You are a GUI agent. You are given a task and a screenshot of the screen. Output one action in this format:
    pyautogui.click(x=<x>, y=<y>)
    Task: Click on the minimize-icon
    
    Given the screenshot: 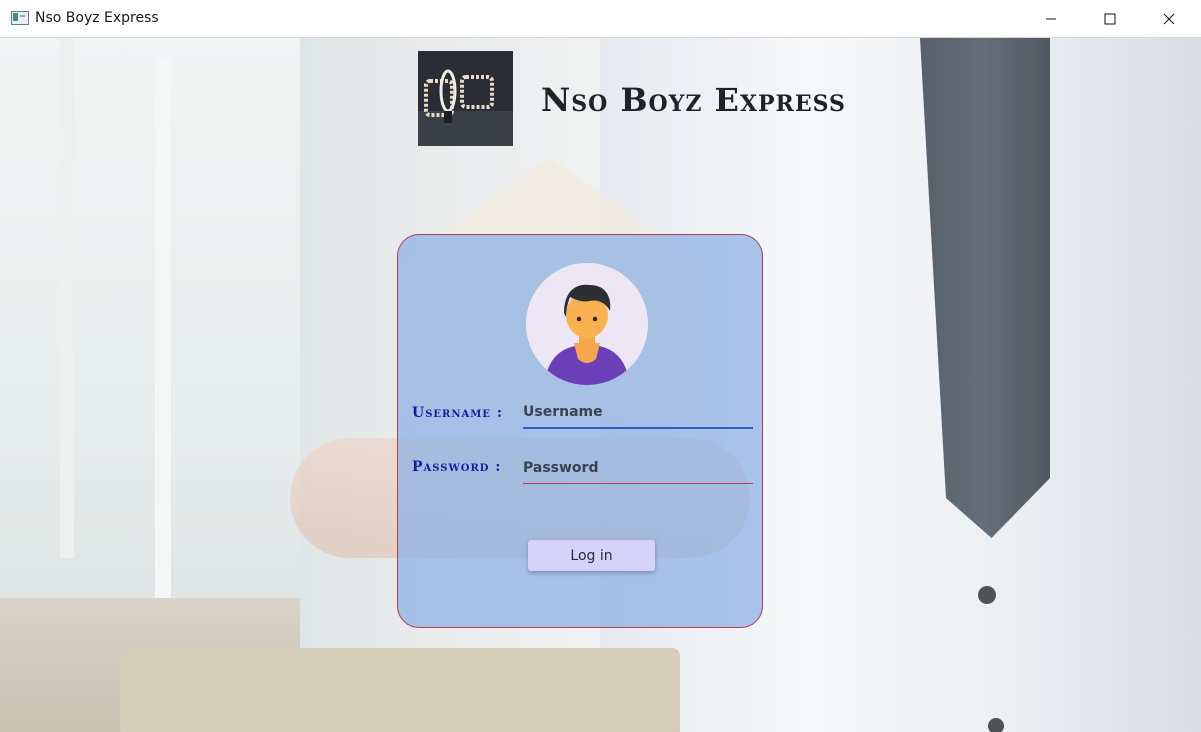 What is the action you would take?
    pyautogui.click(x=1051, y=18)
    